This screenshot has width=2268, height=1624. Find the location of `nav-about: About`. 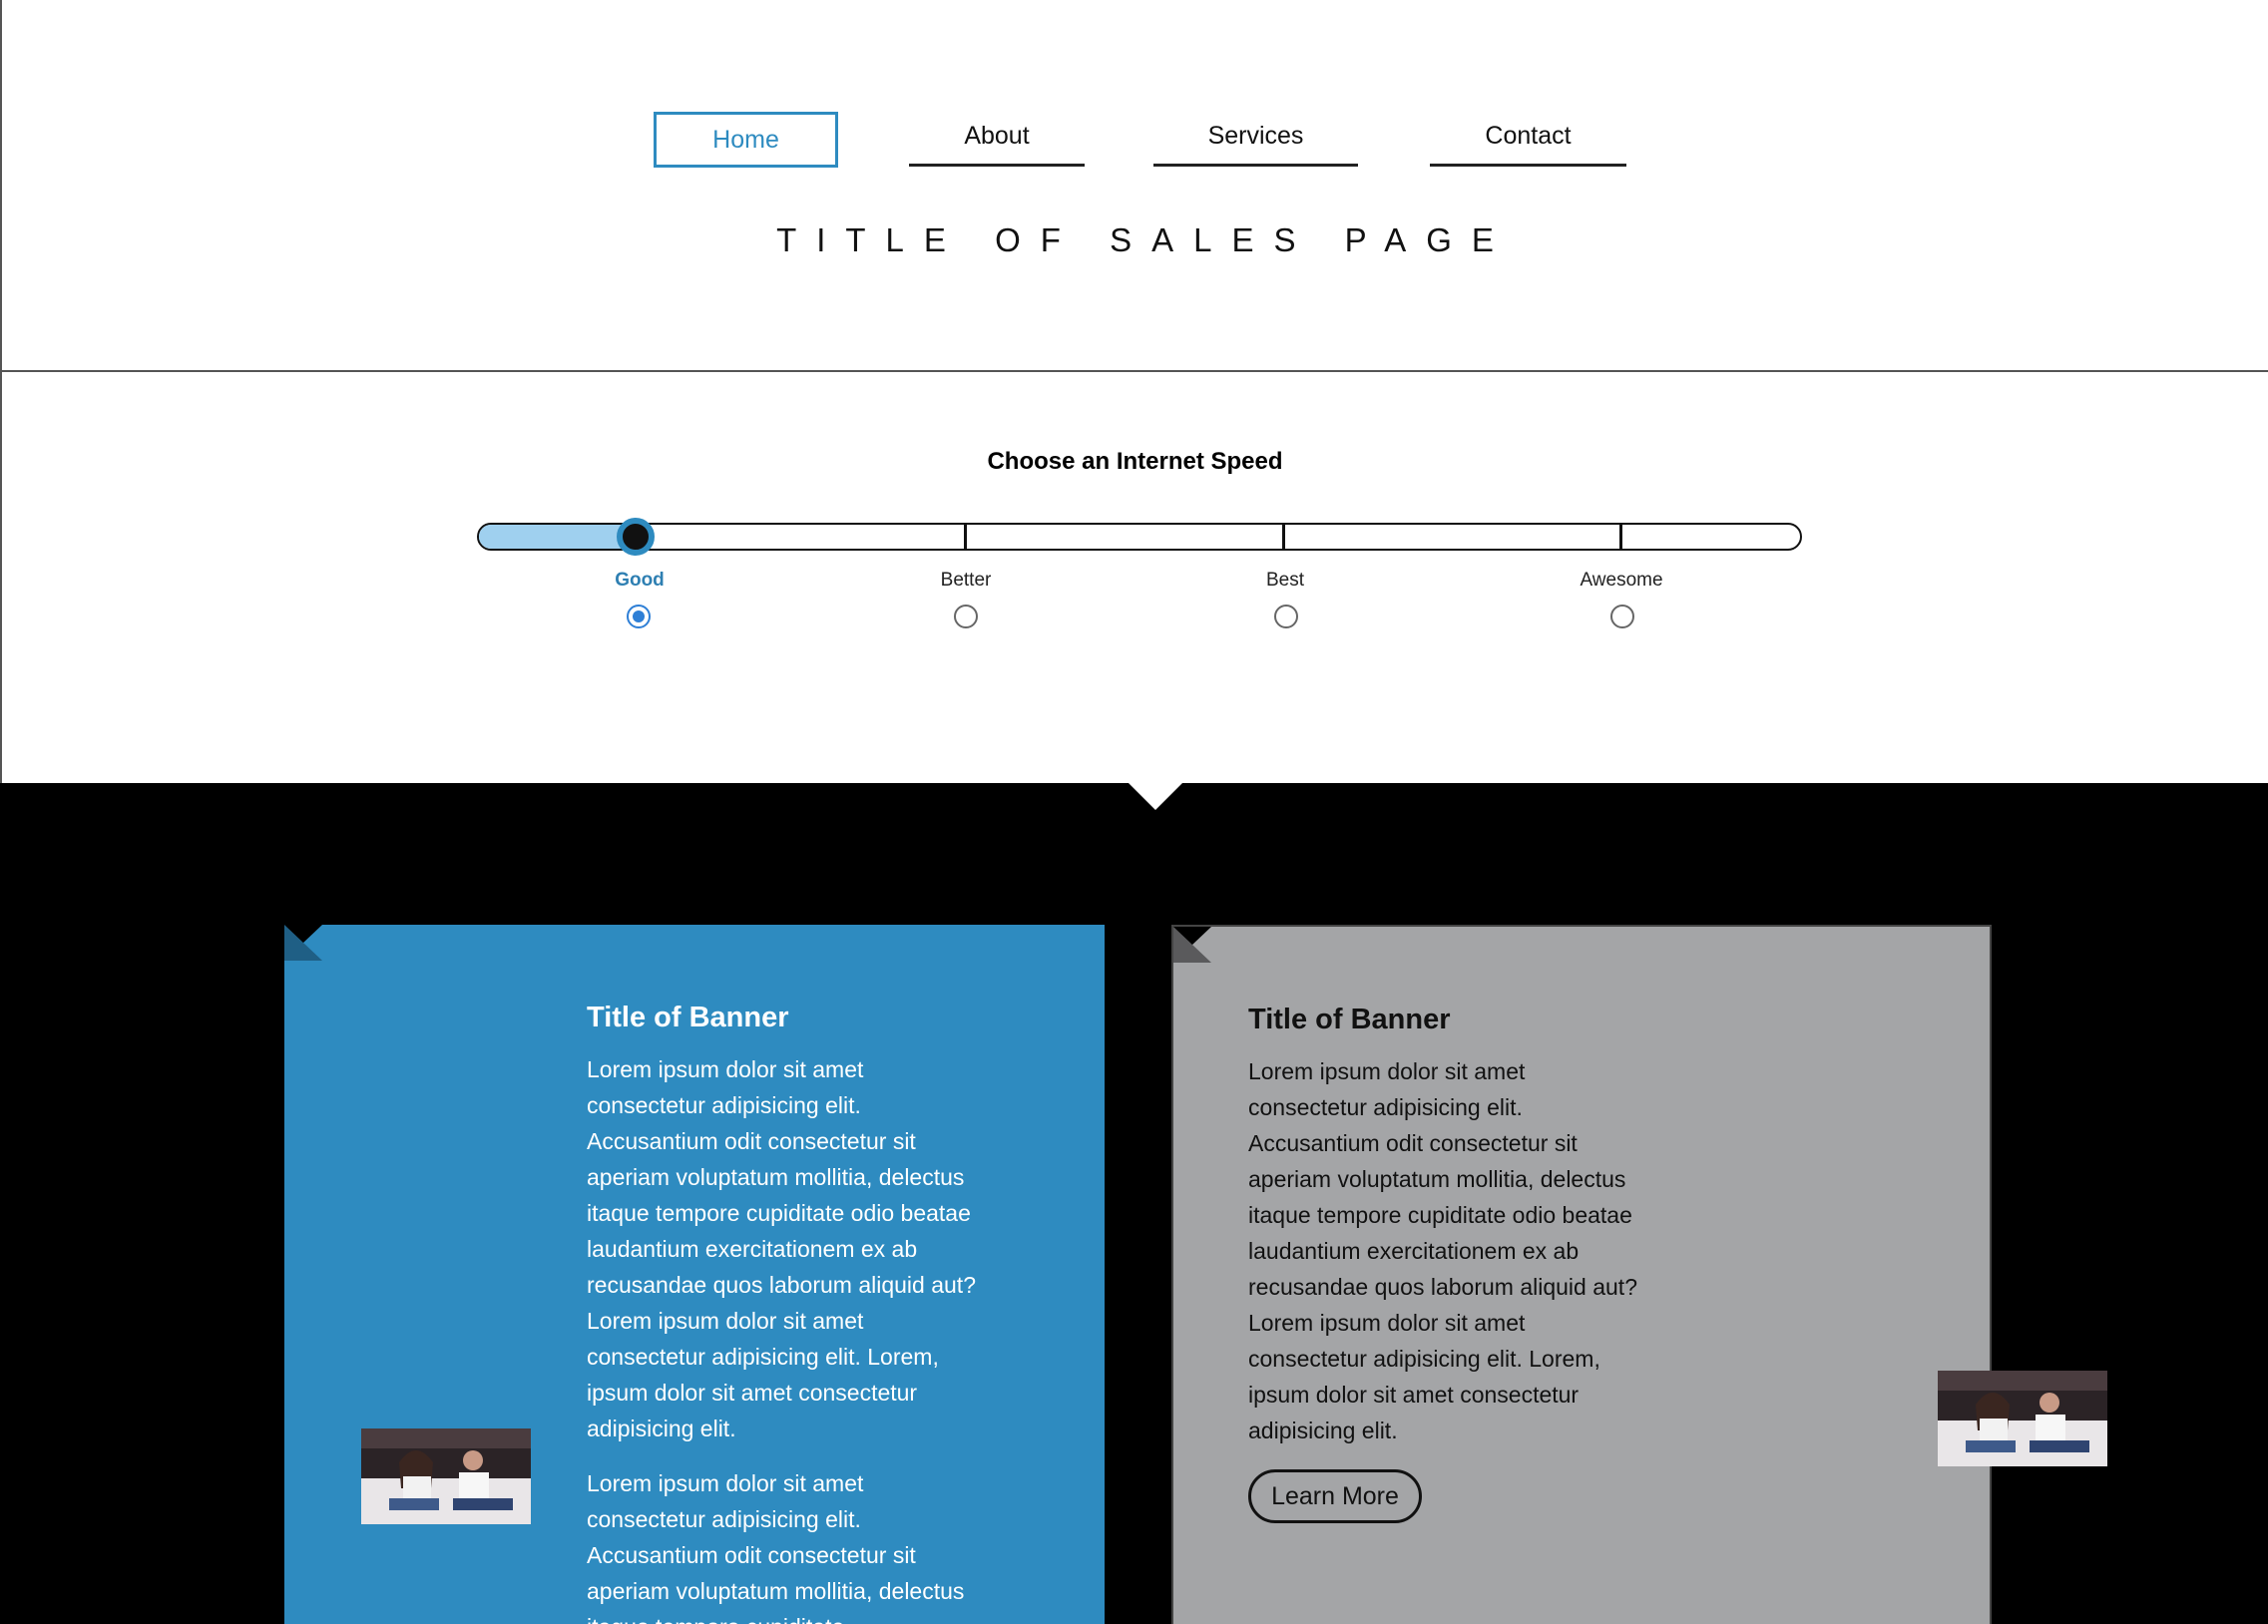

nav-about: About is located at coordinates (997, 140).